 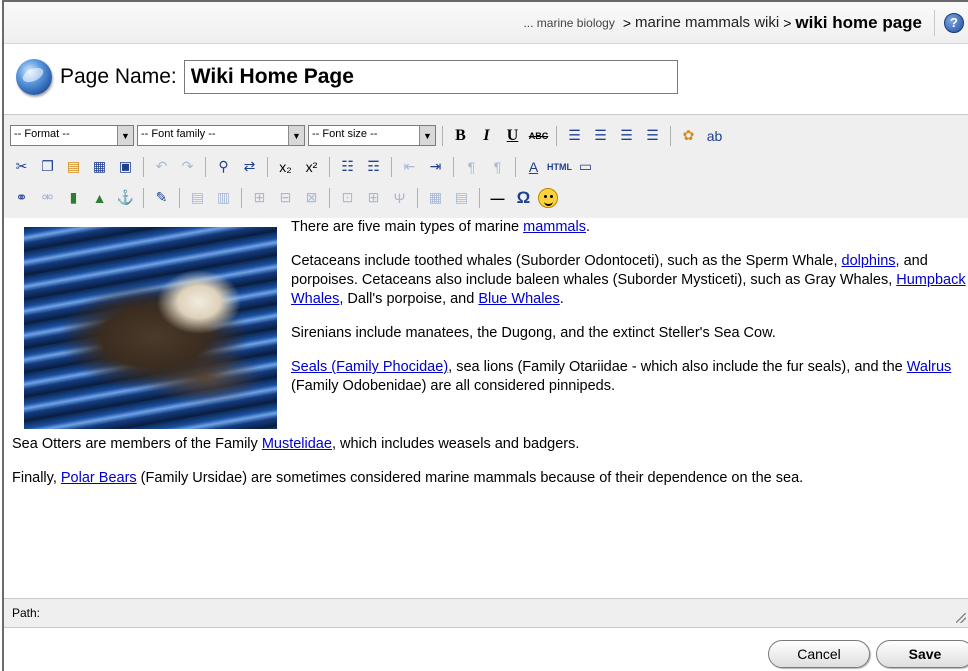 I want to click on insert-col-icon: ⊠, so click(x=311, y=197).